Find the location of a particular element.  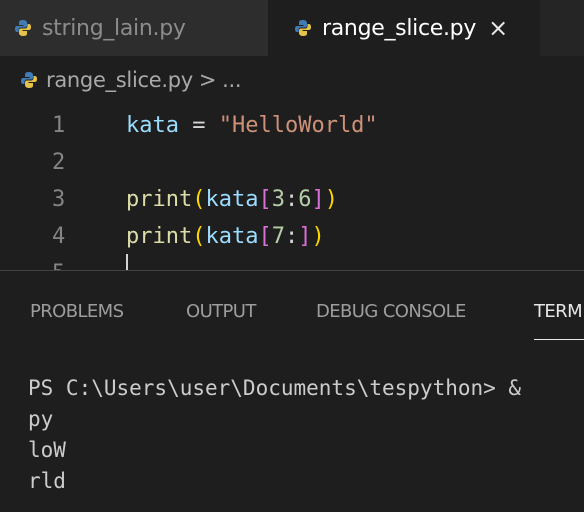

tab-label: range_slice.py is located at coordinates (399, 28).